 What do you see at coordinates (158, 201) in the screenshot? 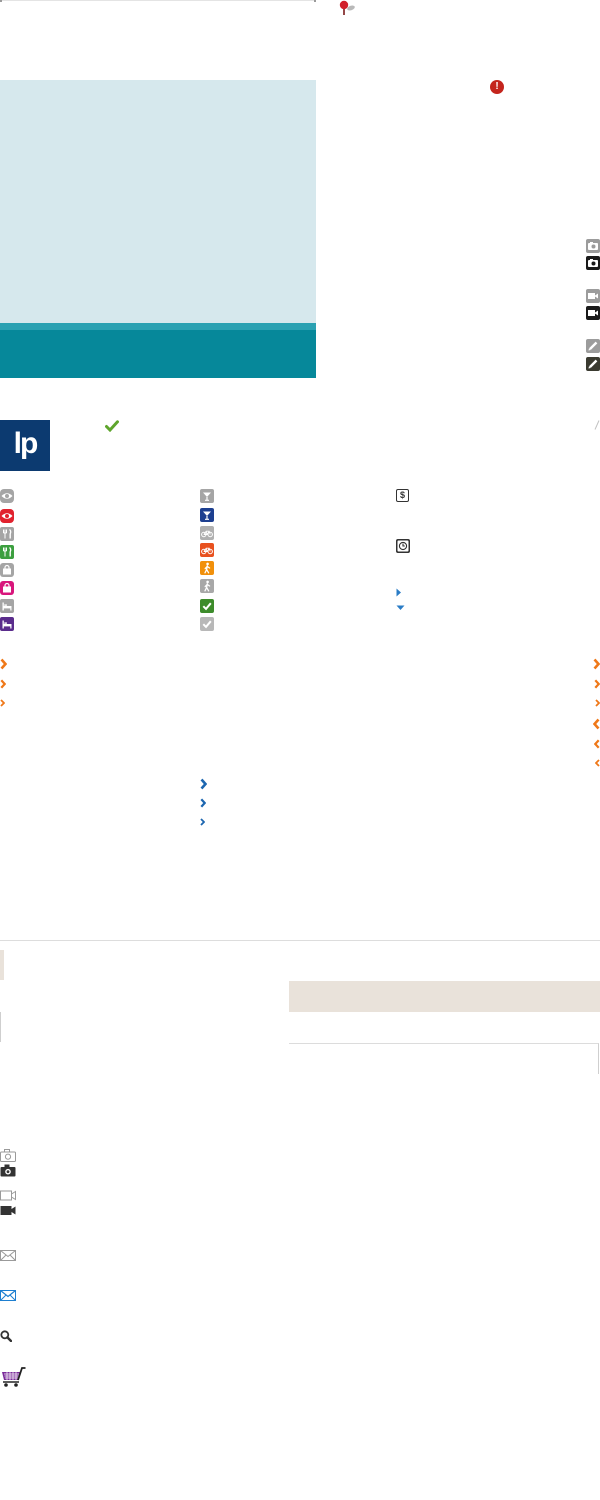
I see `banner-sky` at bounding box center [158, 201].